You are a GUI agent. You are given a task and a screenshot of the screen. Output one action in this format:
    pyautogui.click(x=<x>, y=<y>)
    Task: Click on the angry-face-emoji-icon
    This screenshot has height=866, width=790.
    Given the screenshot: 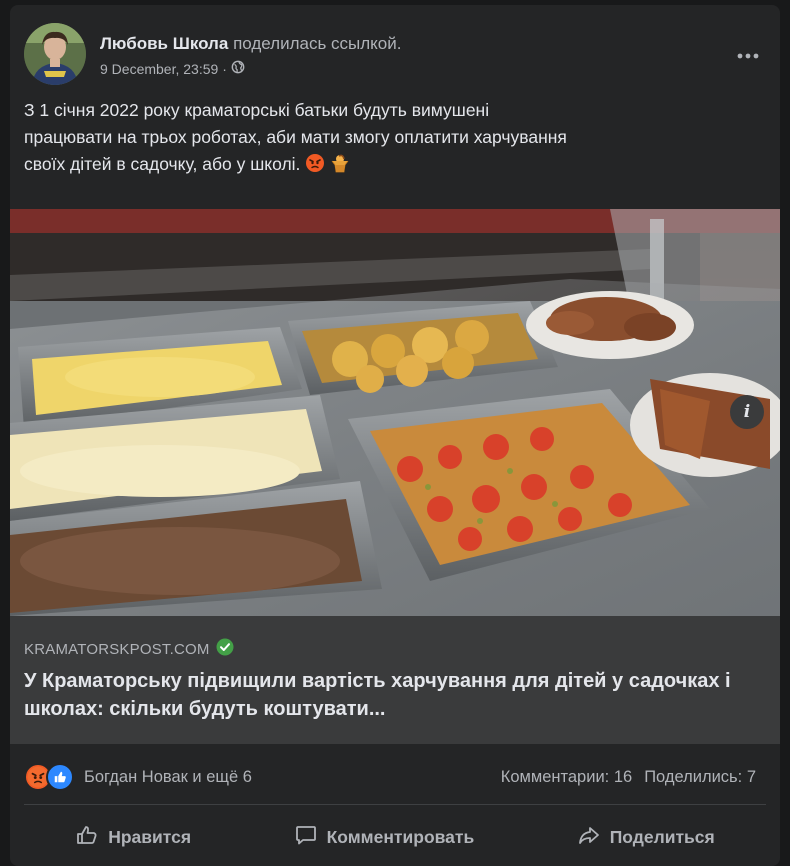 What is the action you would take?
    pyautogui.click(x=315, y=163)
    